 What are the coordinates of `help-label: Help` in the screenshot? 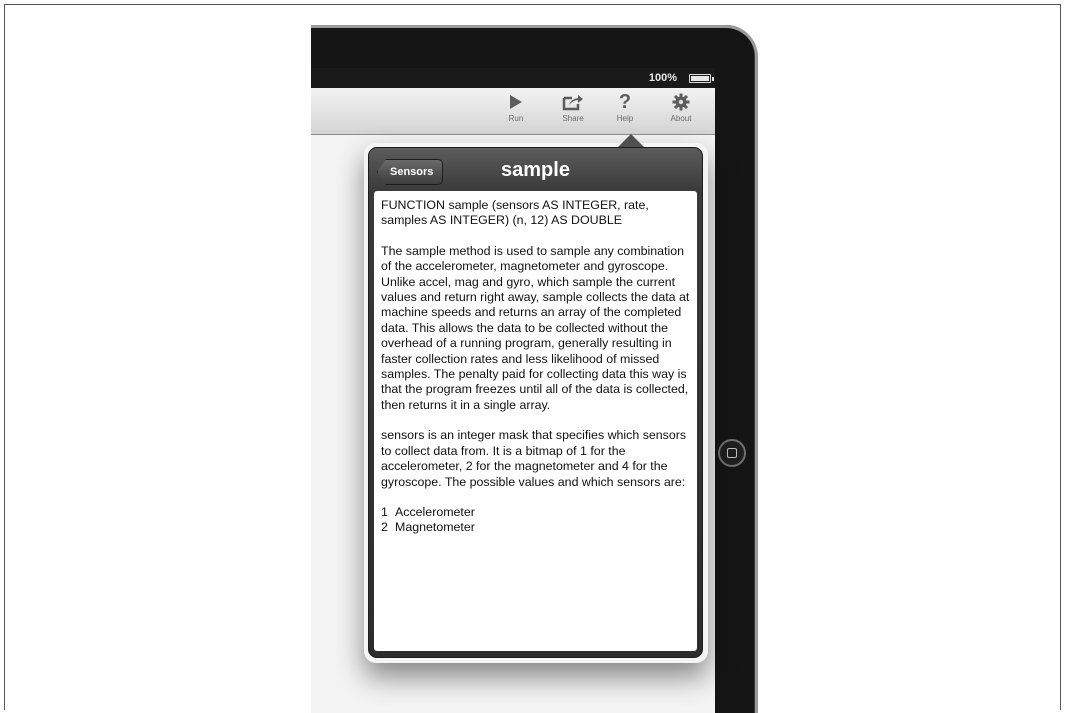 It's located at (625, 118).